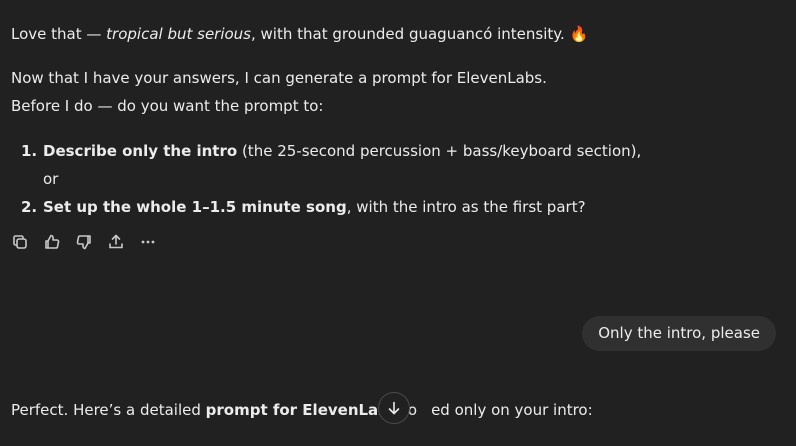  I want to click on arrow-down-icon, so click(394, 408).